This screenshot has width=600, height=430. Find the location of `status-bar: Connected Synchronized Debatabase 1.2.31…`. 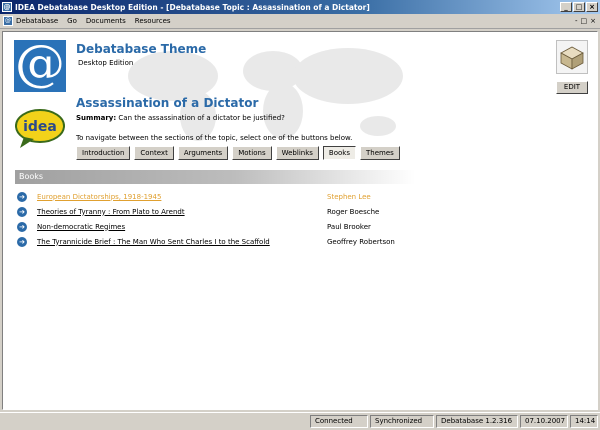

status-bar: Connected Synchronized Debatabase 1.2.31… is located at coordinates (300, 421).